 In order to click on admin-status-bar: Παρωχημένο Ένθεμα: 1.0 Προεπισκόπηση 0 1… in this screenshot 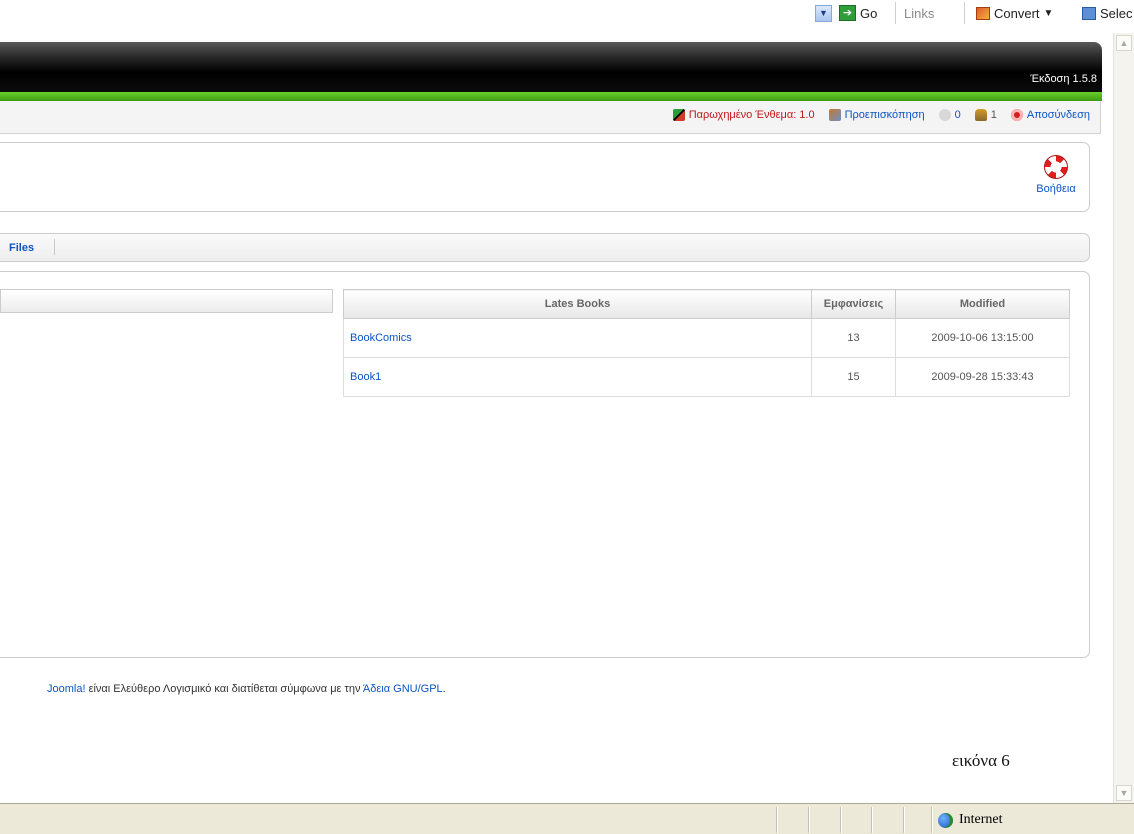, I will do `click(550, 117)`.